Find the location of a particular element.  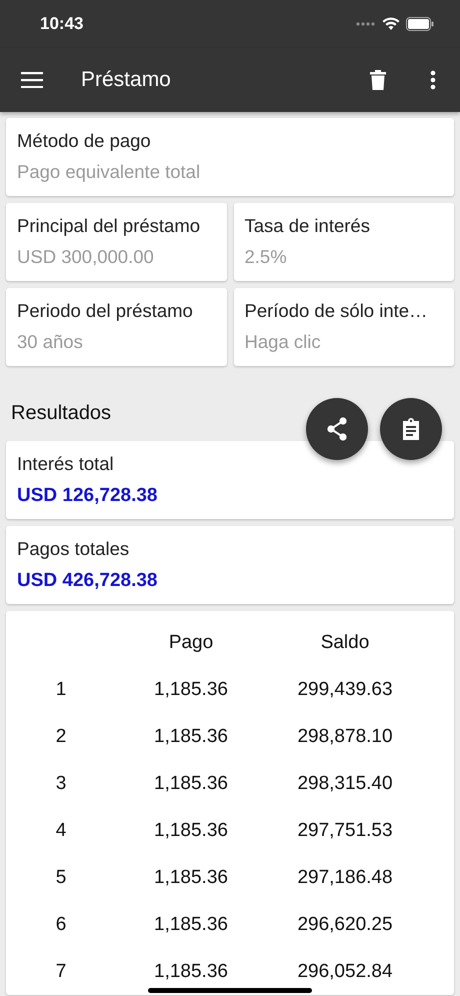

field-value: 30 años is located at coordinates (50, 342).